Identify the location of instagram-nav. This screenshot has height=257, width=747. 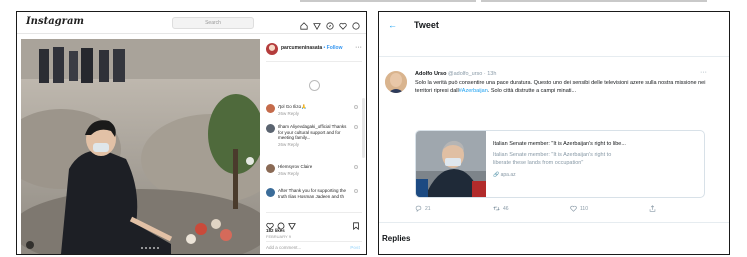
(330, 24).